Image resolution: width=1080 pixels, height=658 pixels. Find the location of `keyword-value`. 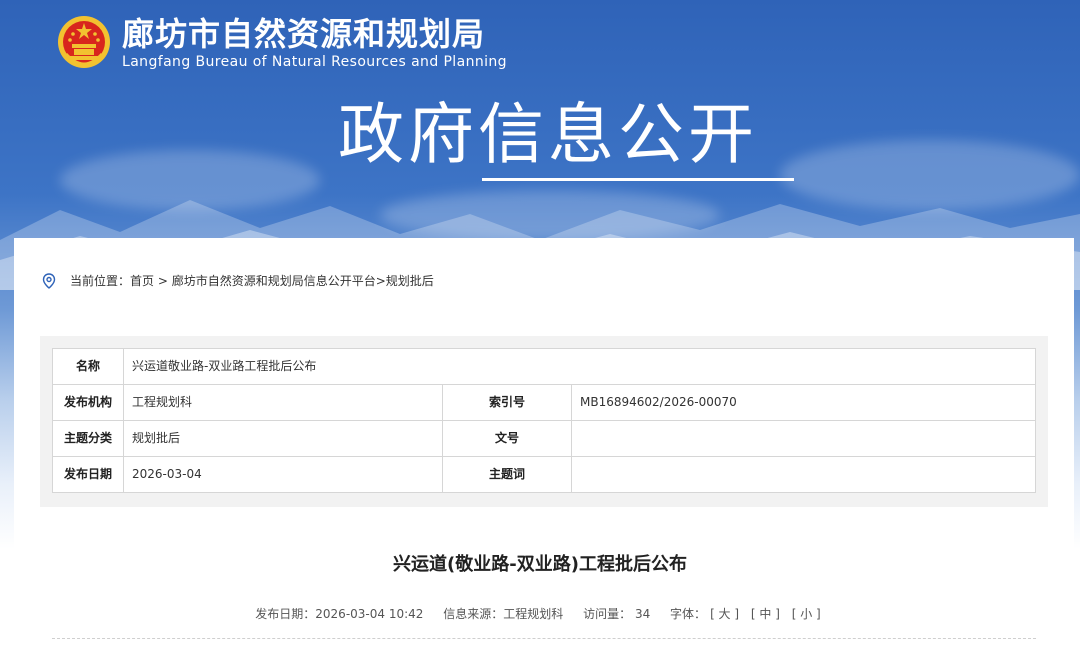

keyword-value is located at coordinates (803, 474).